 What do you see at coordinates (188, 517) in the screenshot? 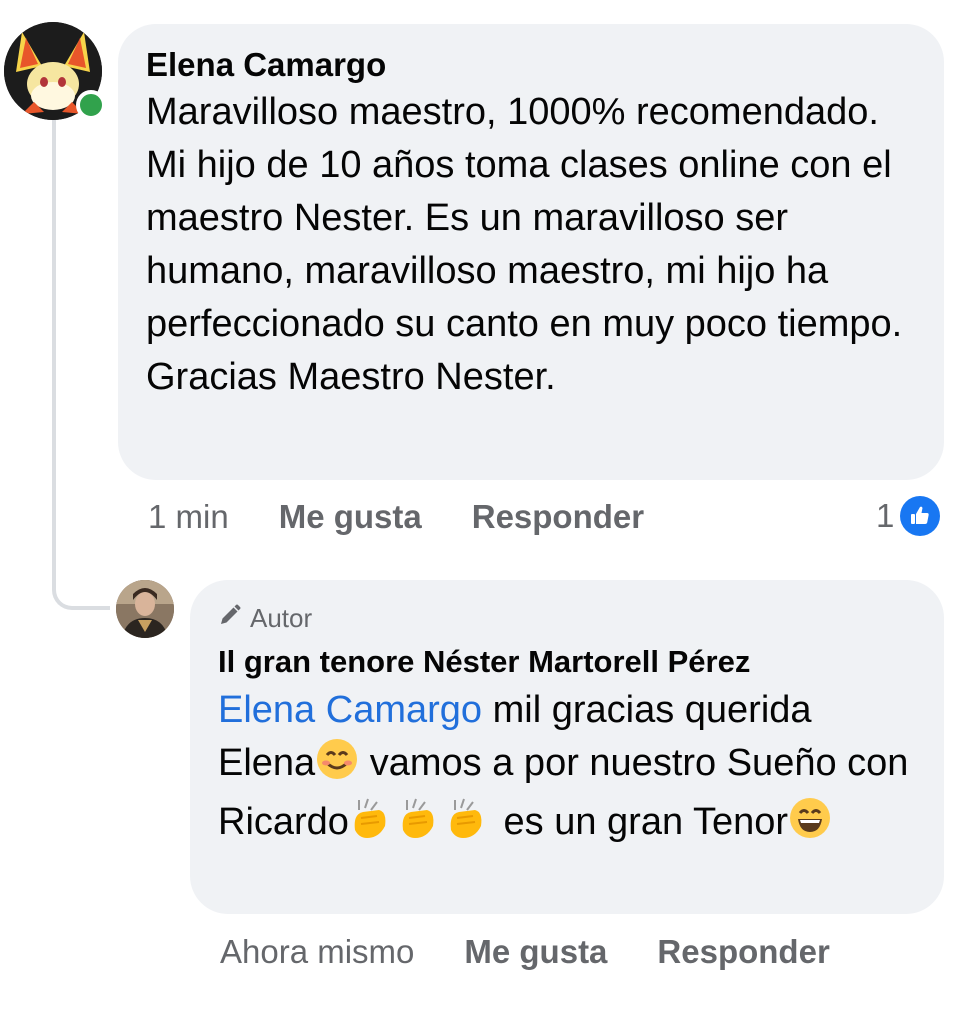
I see `comment-timestamp: 1 min` at bounding box center [188, 517].